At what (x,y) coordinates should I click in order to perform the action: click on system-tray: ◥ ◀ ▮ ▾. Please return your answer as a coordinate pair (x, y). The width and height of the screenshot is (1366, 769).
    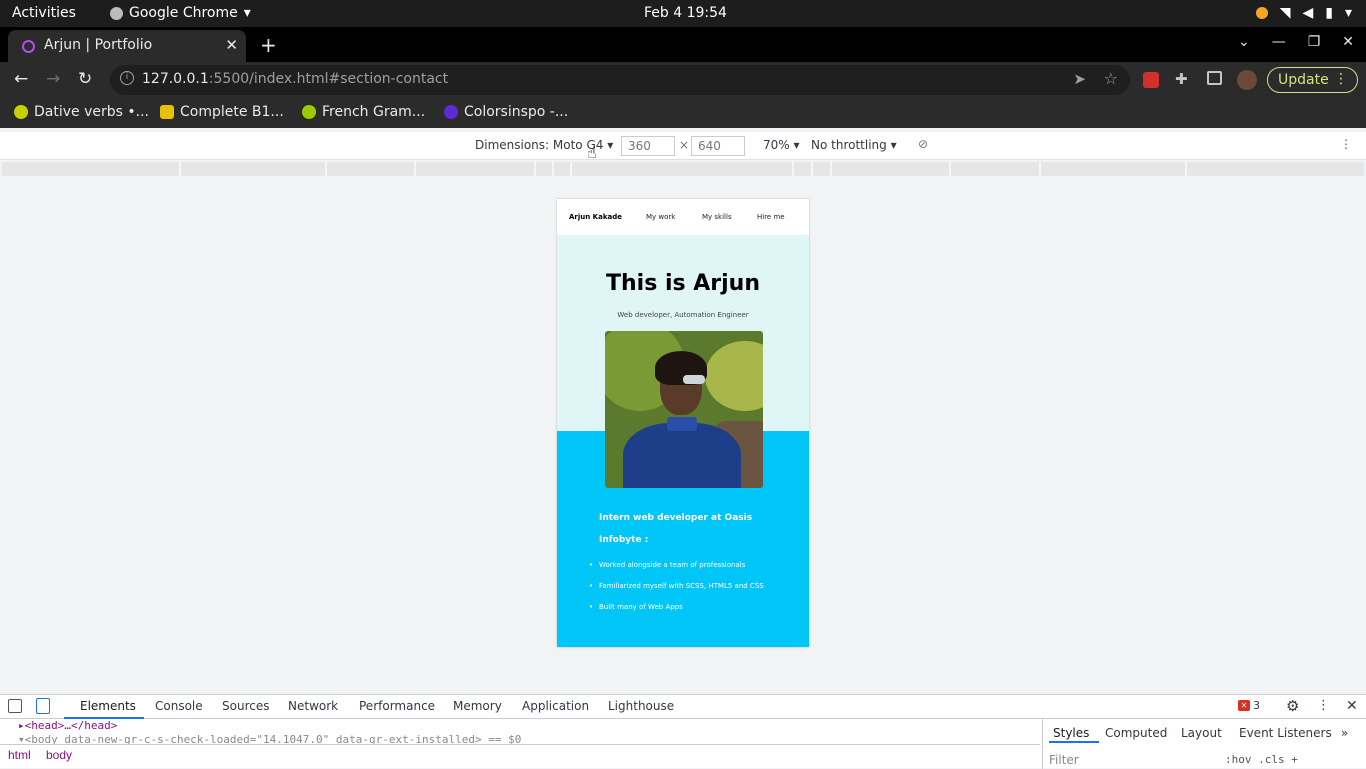
    Looking at the image, I should click on (1303, 13).